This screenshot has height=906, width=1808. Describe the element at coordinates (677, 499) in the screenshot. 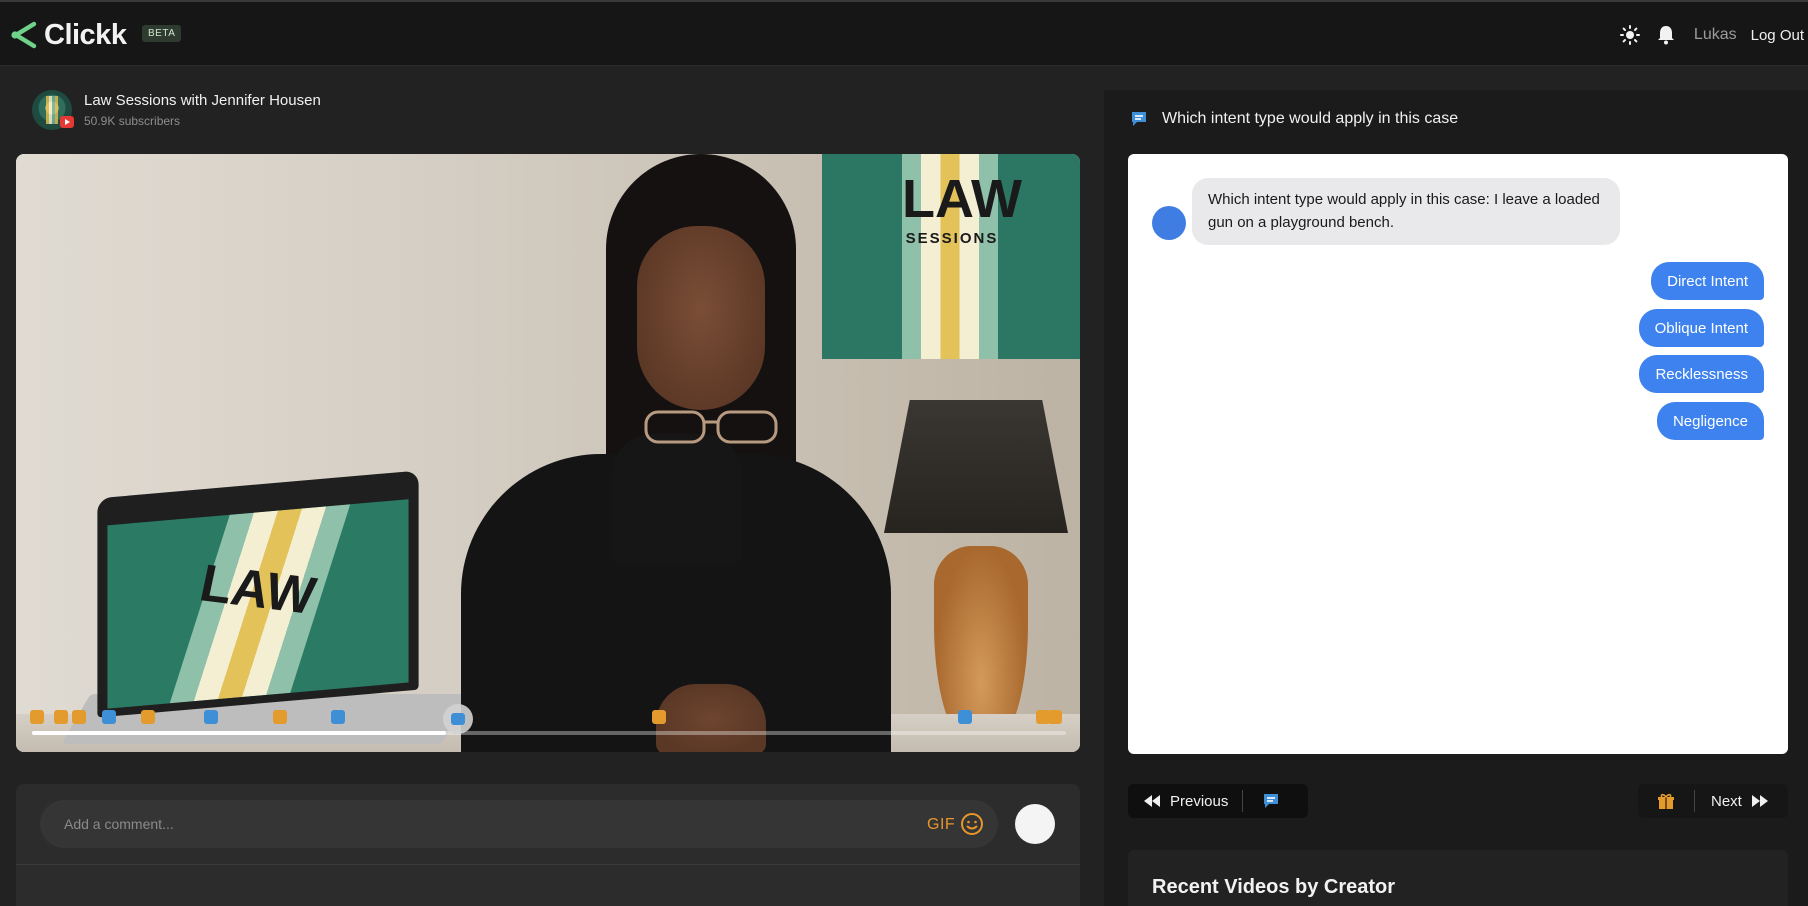

I see `presenter-turtleneck` at that location.